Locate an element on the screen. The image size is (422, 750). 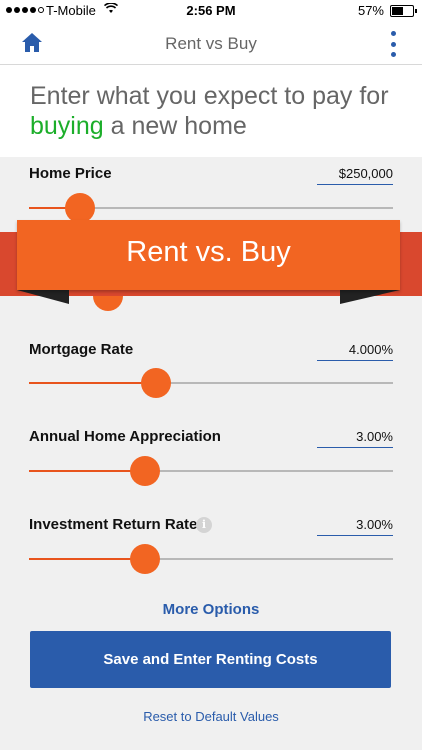
investment-return-input: 3.00% is located at coordinates (355, 526).